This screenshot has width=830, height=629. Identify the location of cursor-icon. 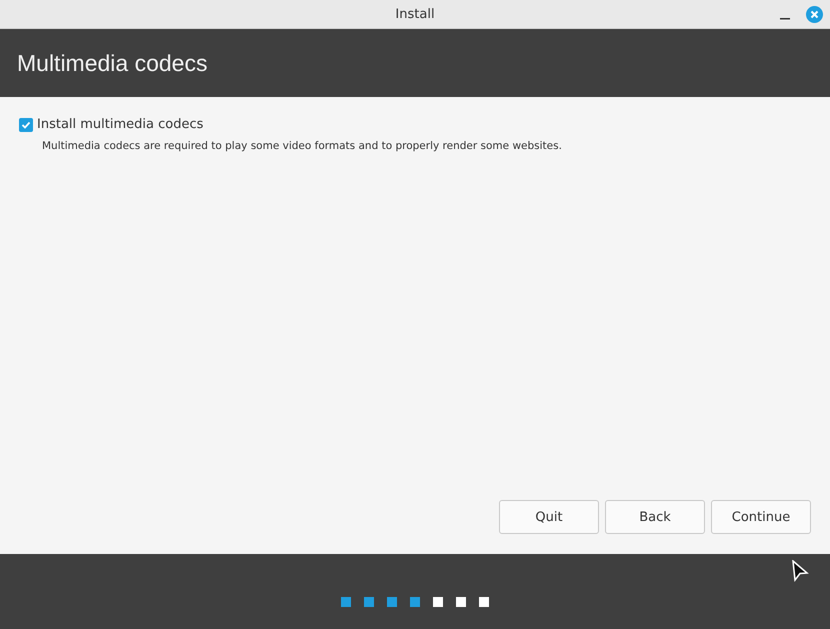
(800, 571).